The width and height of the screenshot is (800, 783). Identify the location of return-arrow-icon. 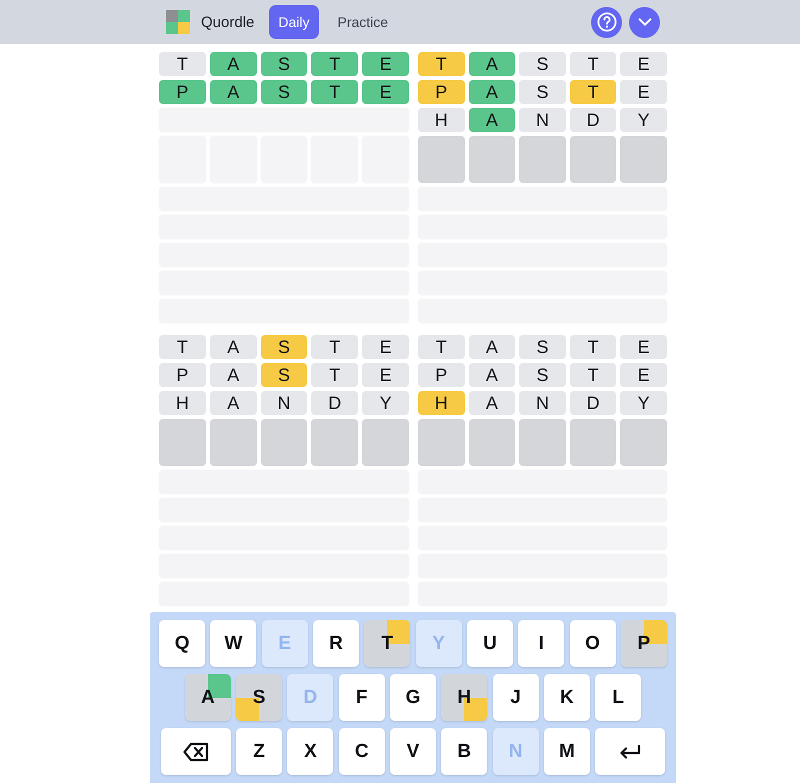
(630, 751).